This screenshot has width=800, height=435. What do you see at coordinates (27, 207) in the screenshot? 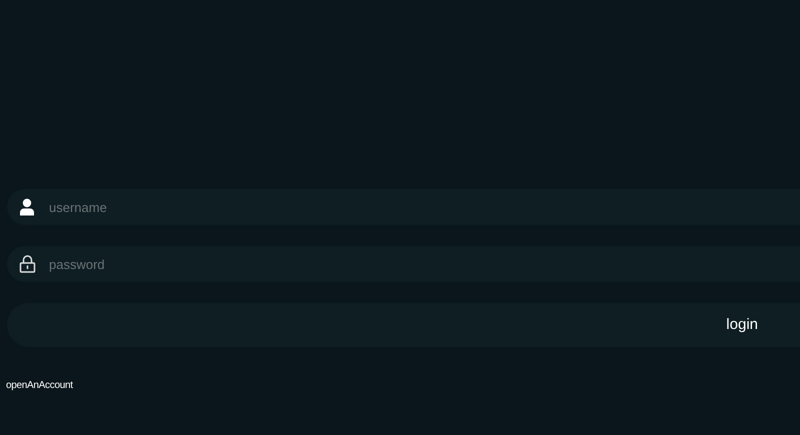
I see `person-icon` at bounding box center [27, 207].